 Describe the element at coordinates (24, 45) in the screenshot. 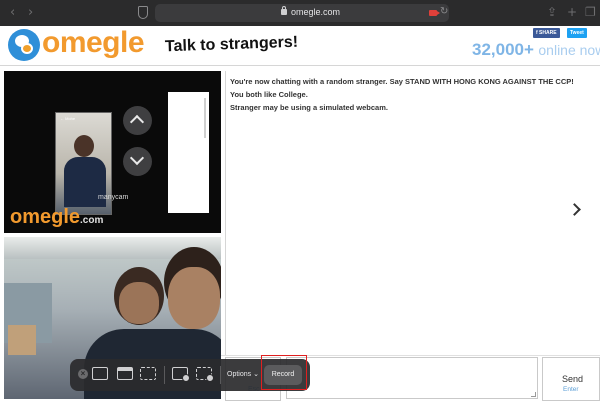

I see `omegle-logo-icon` at that location.